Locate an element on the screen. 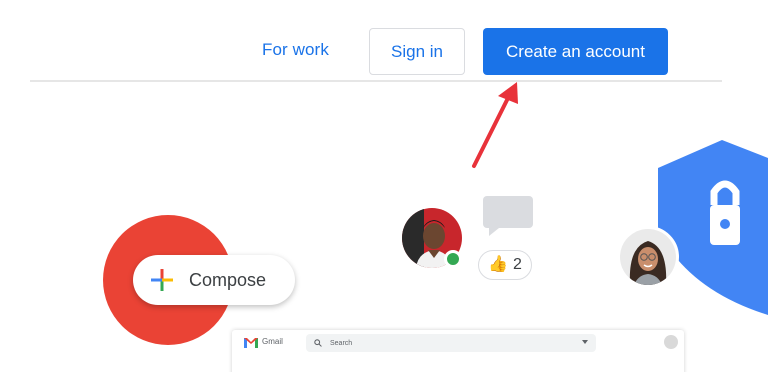 Image resolution: width=768 pixels, height=372 pixels. search-icon is located at coordinates (318, 343).